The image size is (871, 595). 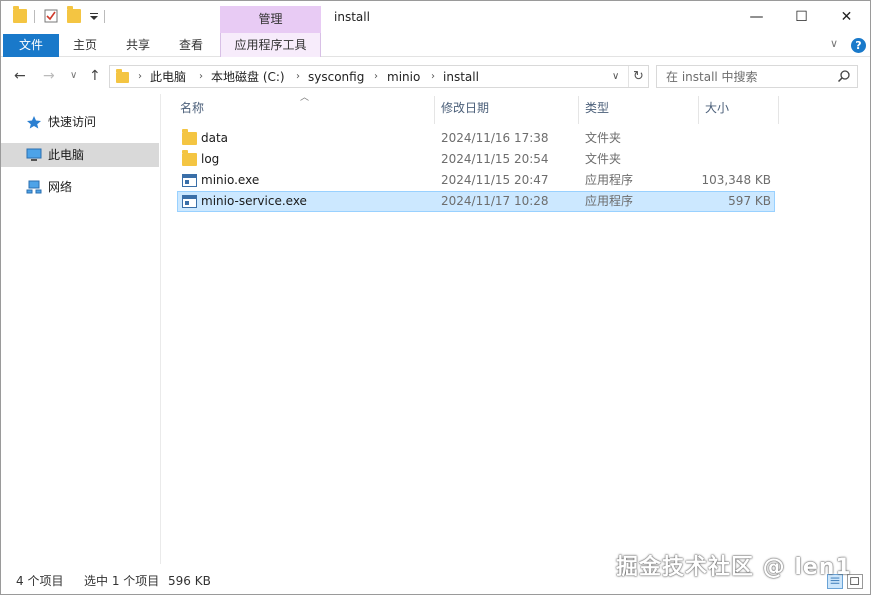 What do you see at coordinates (85, 45) in the screenshot?
I see `tab-home: 主页` at bounding box center [85, 45].